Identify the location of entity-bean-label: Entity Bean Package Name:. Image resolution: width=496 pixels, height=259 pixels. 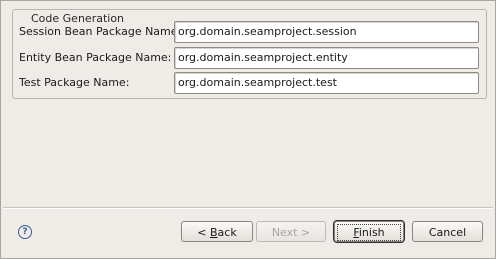
(95, 57).